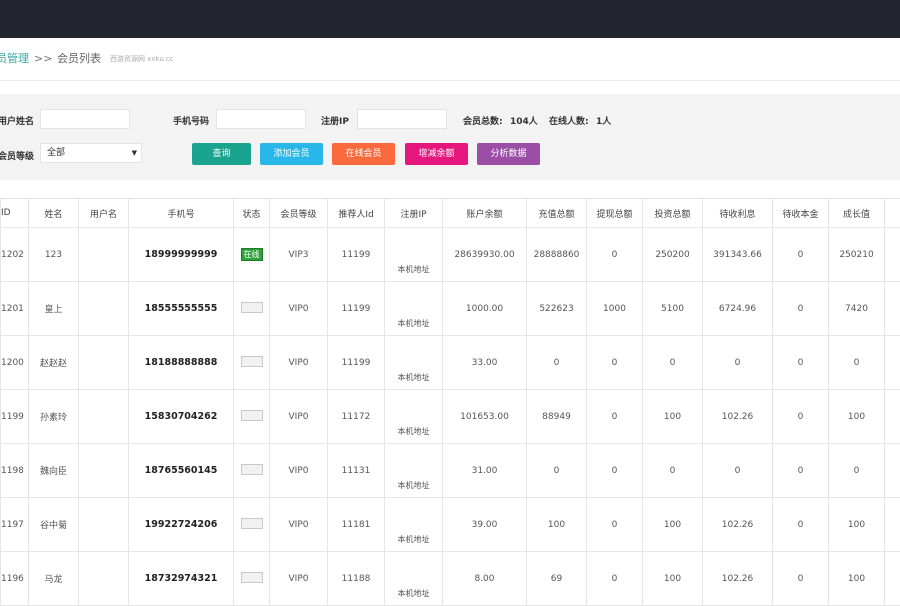 The image size is (900, 606). What do you see at coordinates (54, 363) in the screenshot?
I see `cell-name: 赵赵赵` at bounding box center [54, 363].